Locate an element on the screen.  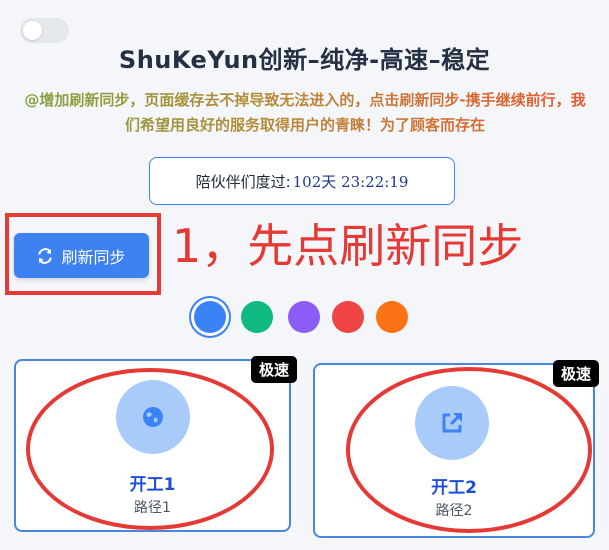
refresh-icon is located at coordinates (45, 255).